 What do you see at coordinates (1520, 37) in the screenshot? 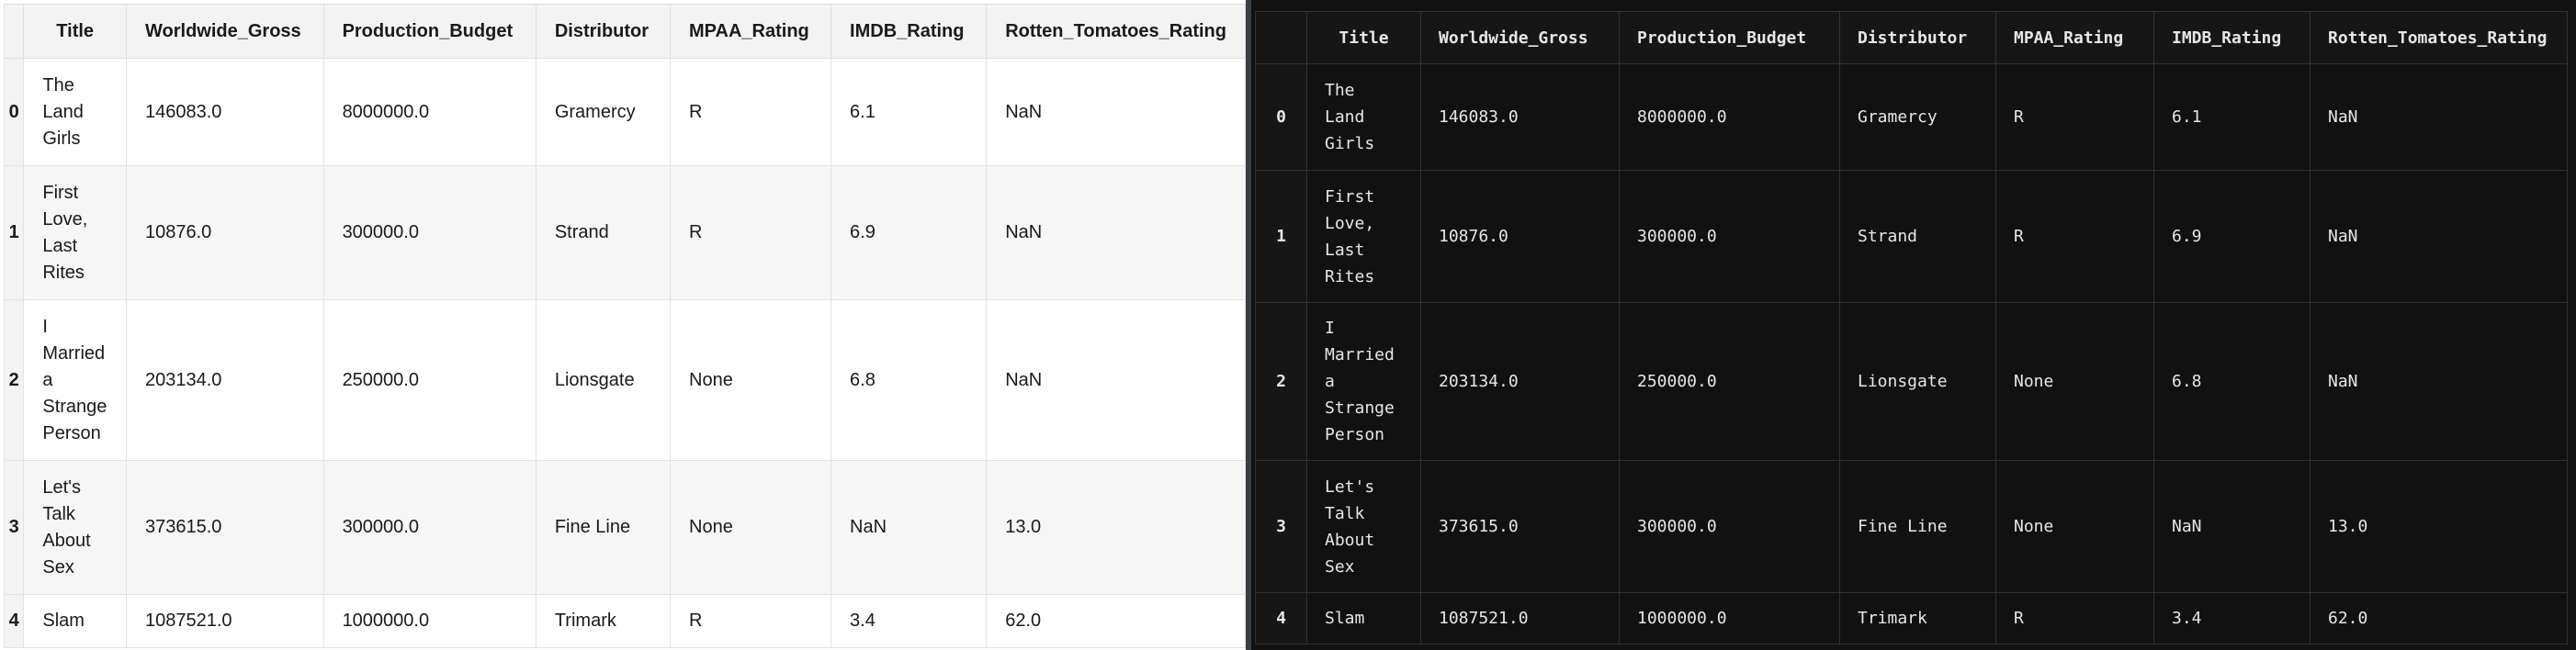
I see `column-header-worldwide-gross: Worldwide_Gross` at bounding box center [1520, 37].